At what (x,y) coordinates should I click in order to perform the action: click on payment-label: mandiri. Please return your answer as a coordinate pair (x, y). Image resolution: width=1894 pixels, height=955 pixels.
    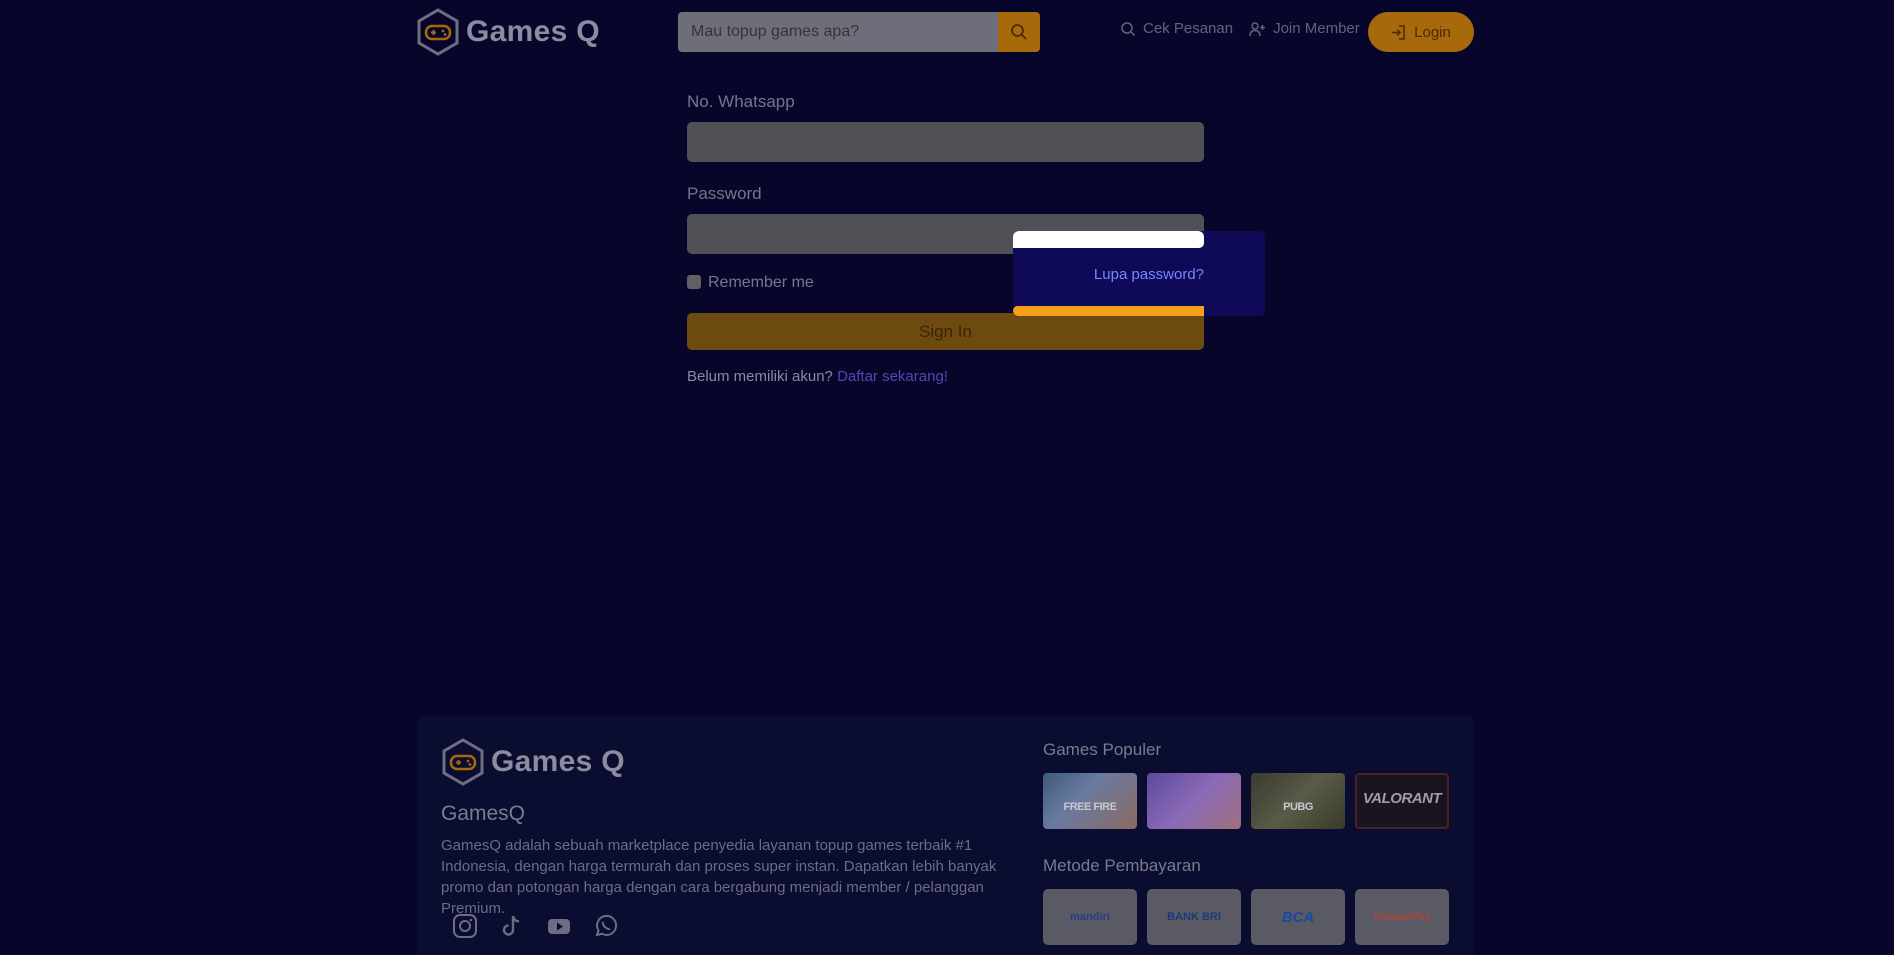
    Looking at the image, I should click on (1090, 917).